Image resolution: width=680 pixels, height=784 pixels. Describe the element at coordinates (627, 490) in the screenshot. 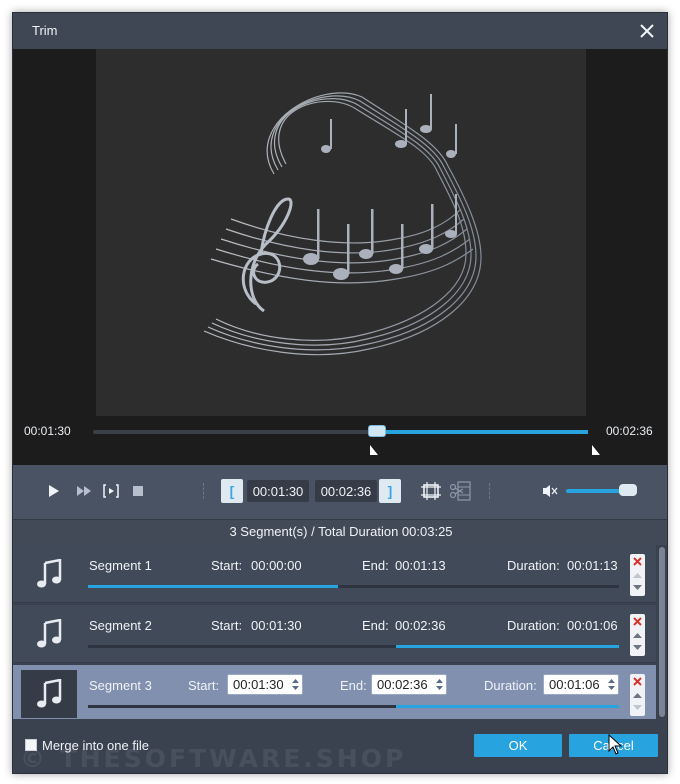

I see `volume-slider-handle` at that location.